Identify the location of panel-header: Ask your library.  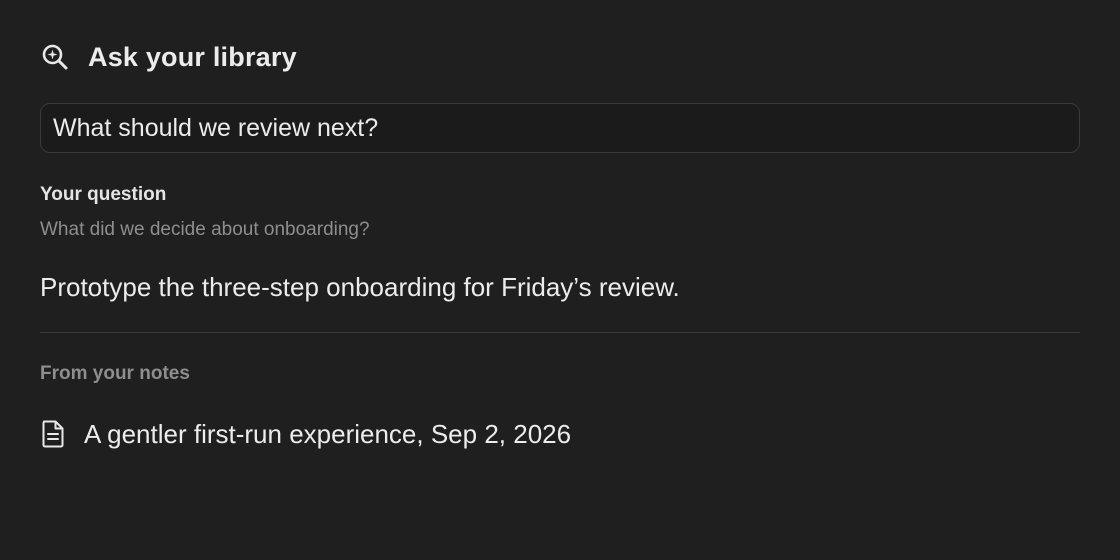
(168, 57).